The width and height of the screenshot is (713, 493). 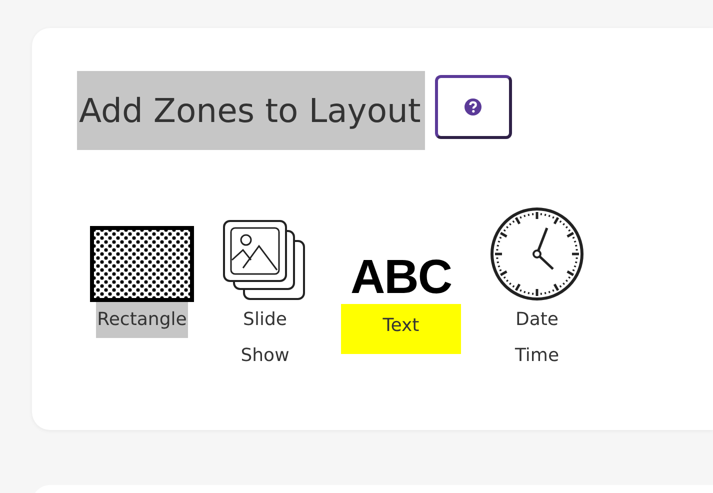 What do you see at coordinates (265, 261) in the screenshot?
I see `stacked-images-icon` at bounding box center [265, 261].